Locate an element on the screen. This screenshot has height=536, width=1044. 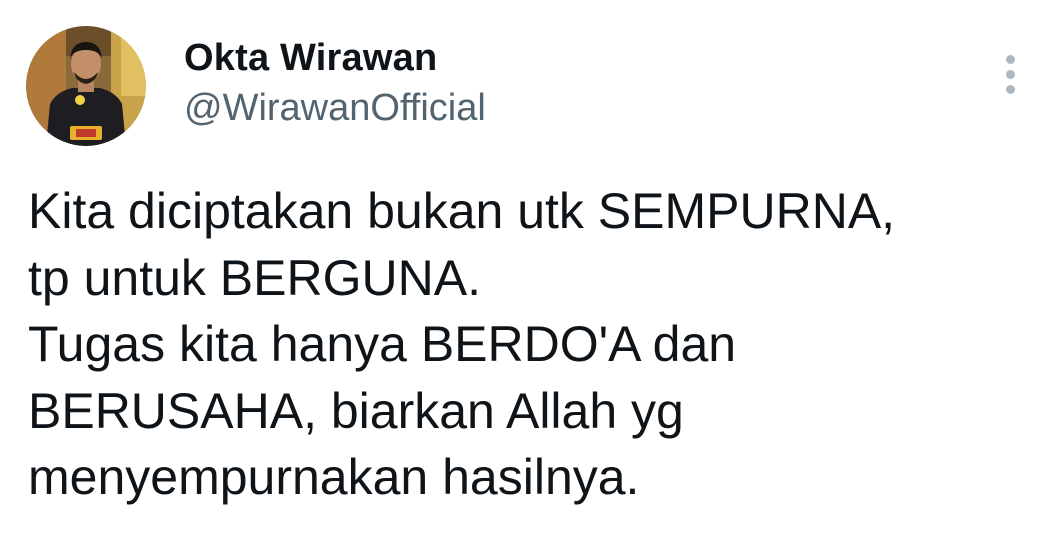
tweet-text-line: Tugas kita hanya BERDO'A dan is located at coordinates (382, 344).